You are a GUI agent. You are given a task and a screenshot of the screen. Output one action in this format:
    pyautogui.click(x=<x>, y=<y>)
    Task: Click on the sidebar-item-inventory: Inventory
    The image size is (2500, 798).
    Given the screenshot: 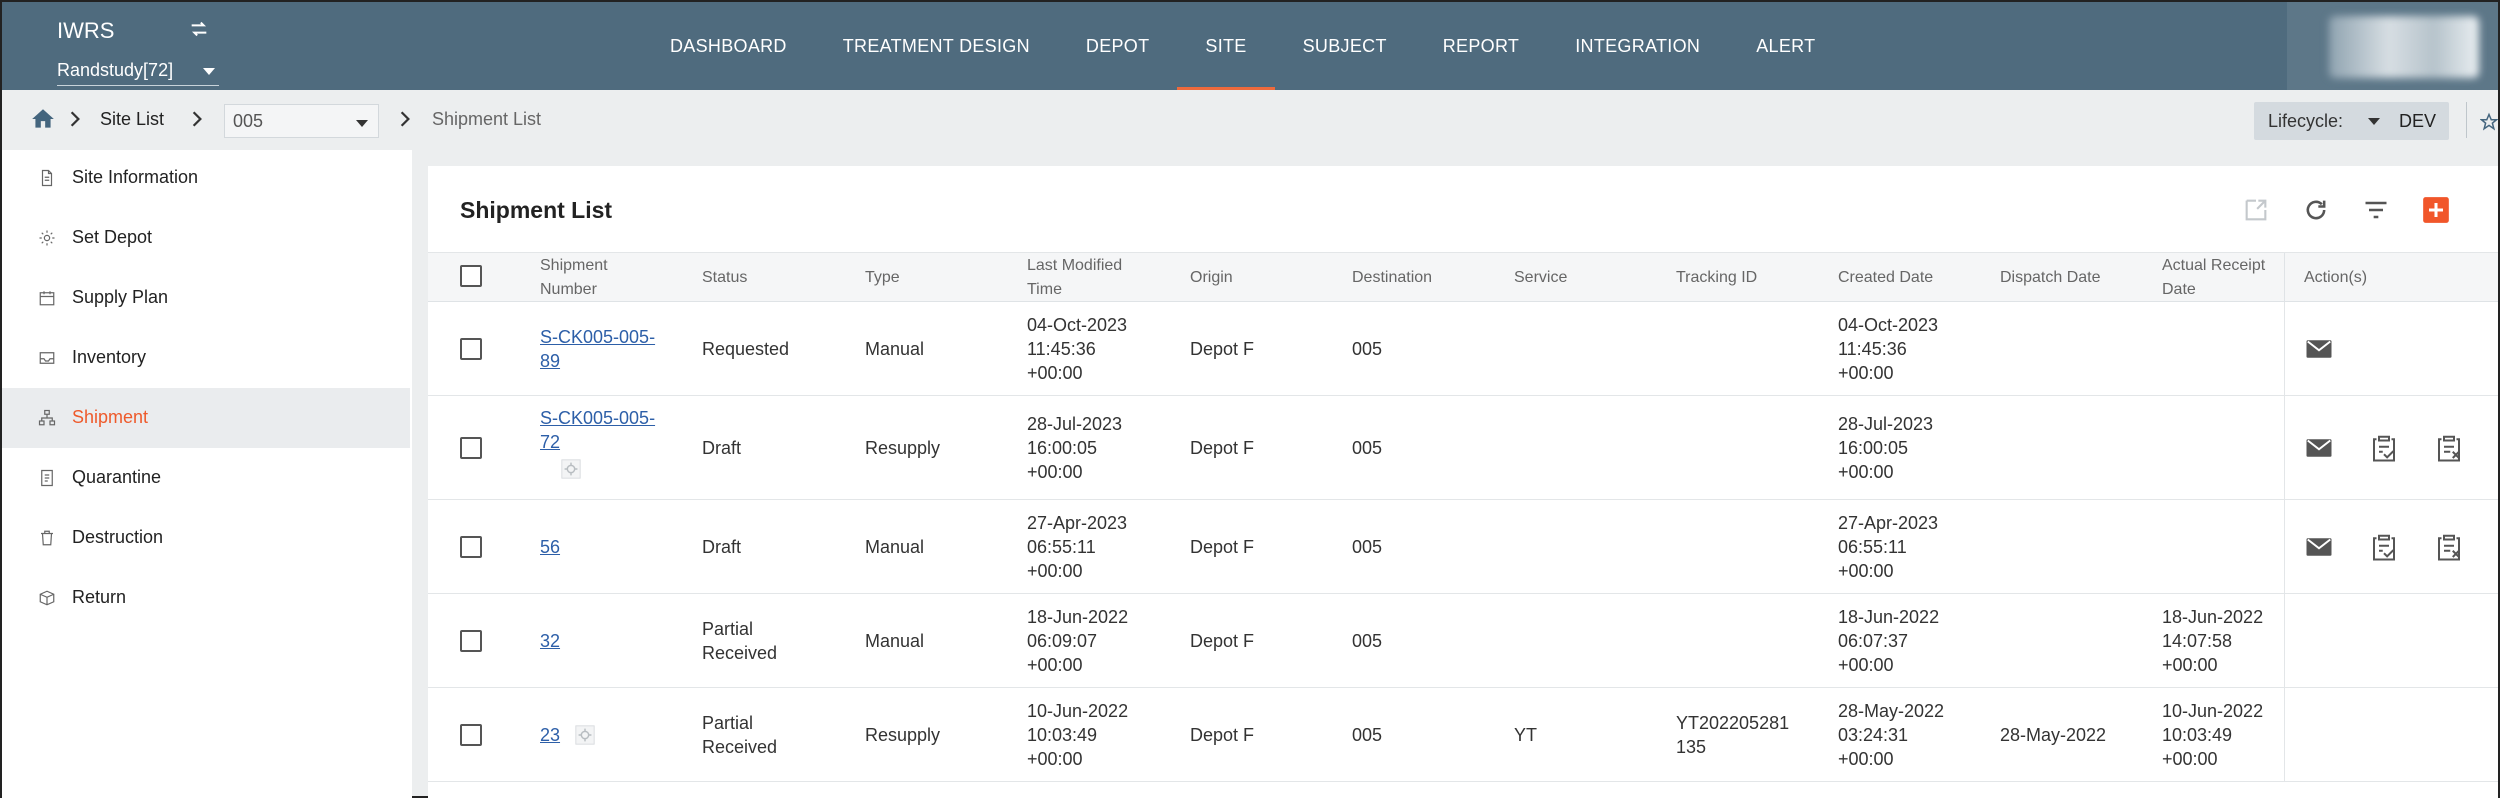 What is the action you would take?
    pyautogui.click(x=206, y=358)
    